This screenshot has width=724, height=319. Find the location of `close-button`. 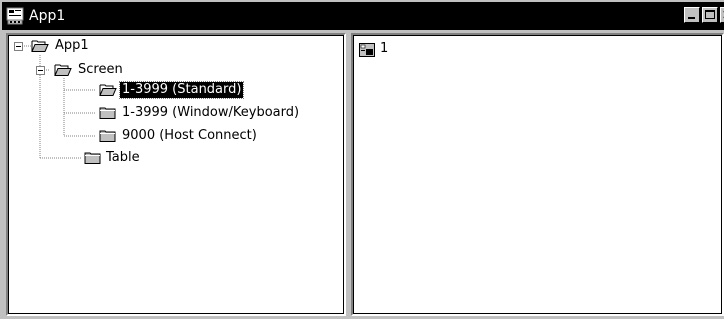

close-button is located at coordinates (722, 15).